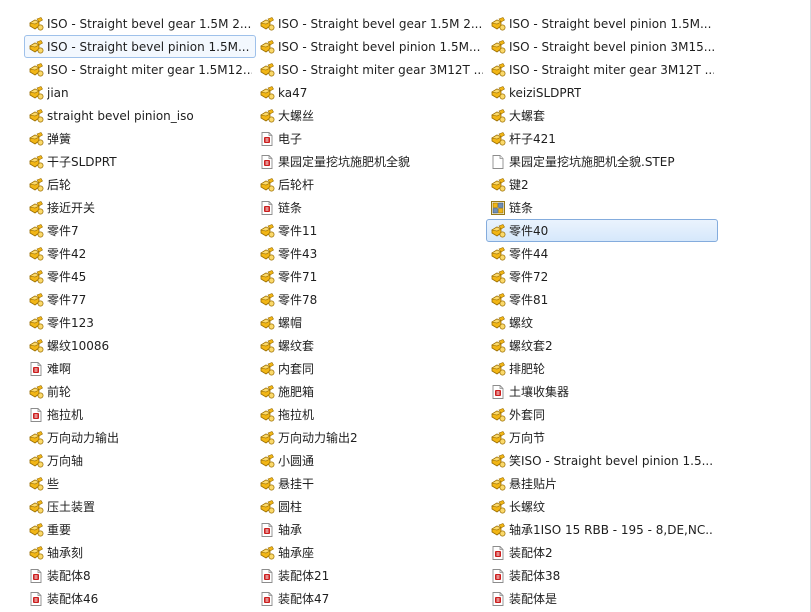 The width and height of the screenshot is (811, 612). Describe the element at coordinates (59, 530) in the screenshot. I see `file-item-label: 重要` at that location.